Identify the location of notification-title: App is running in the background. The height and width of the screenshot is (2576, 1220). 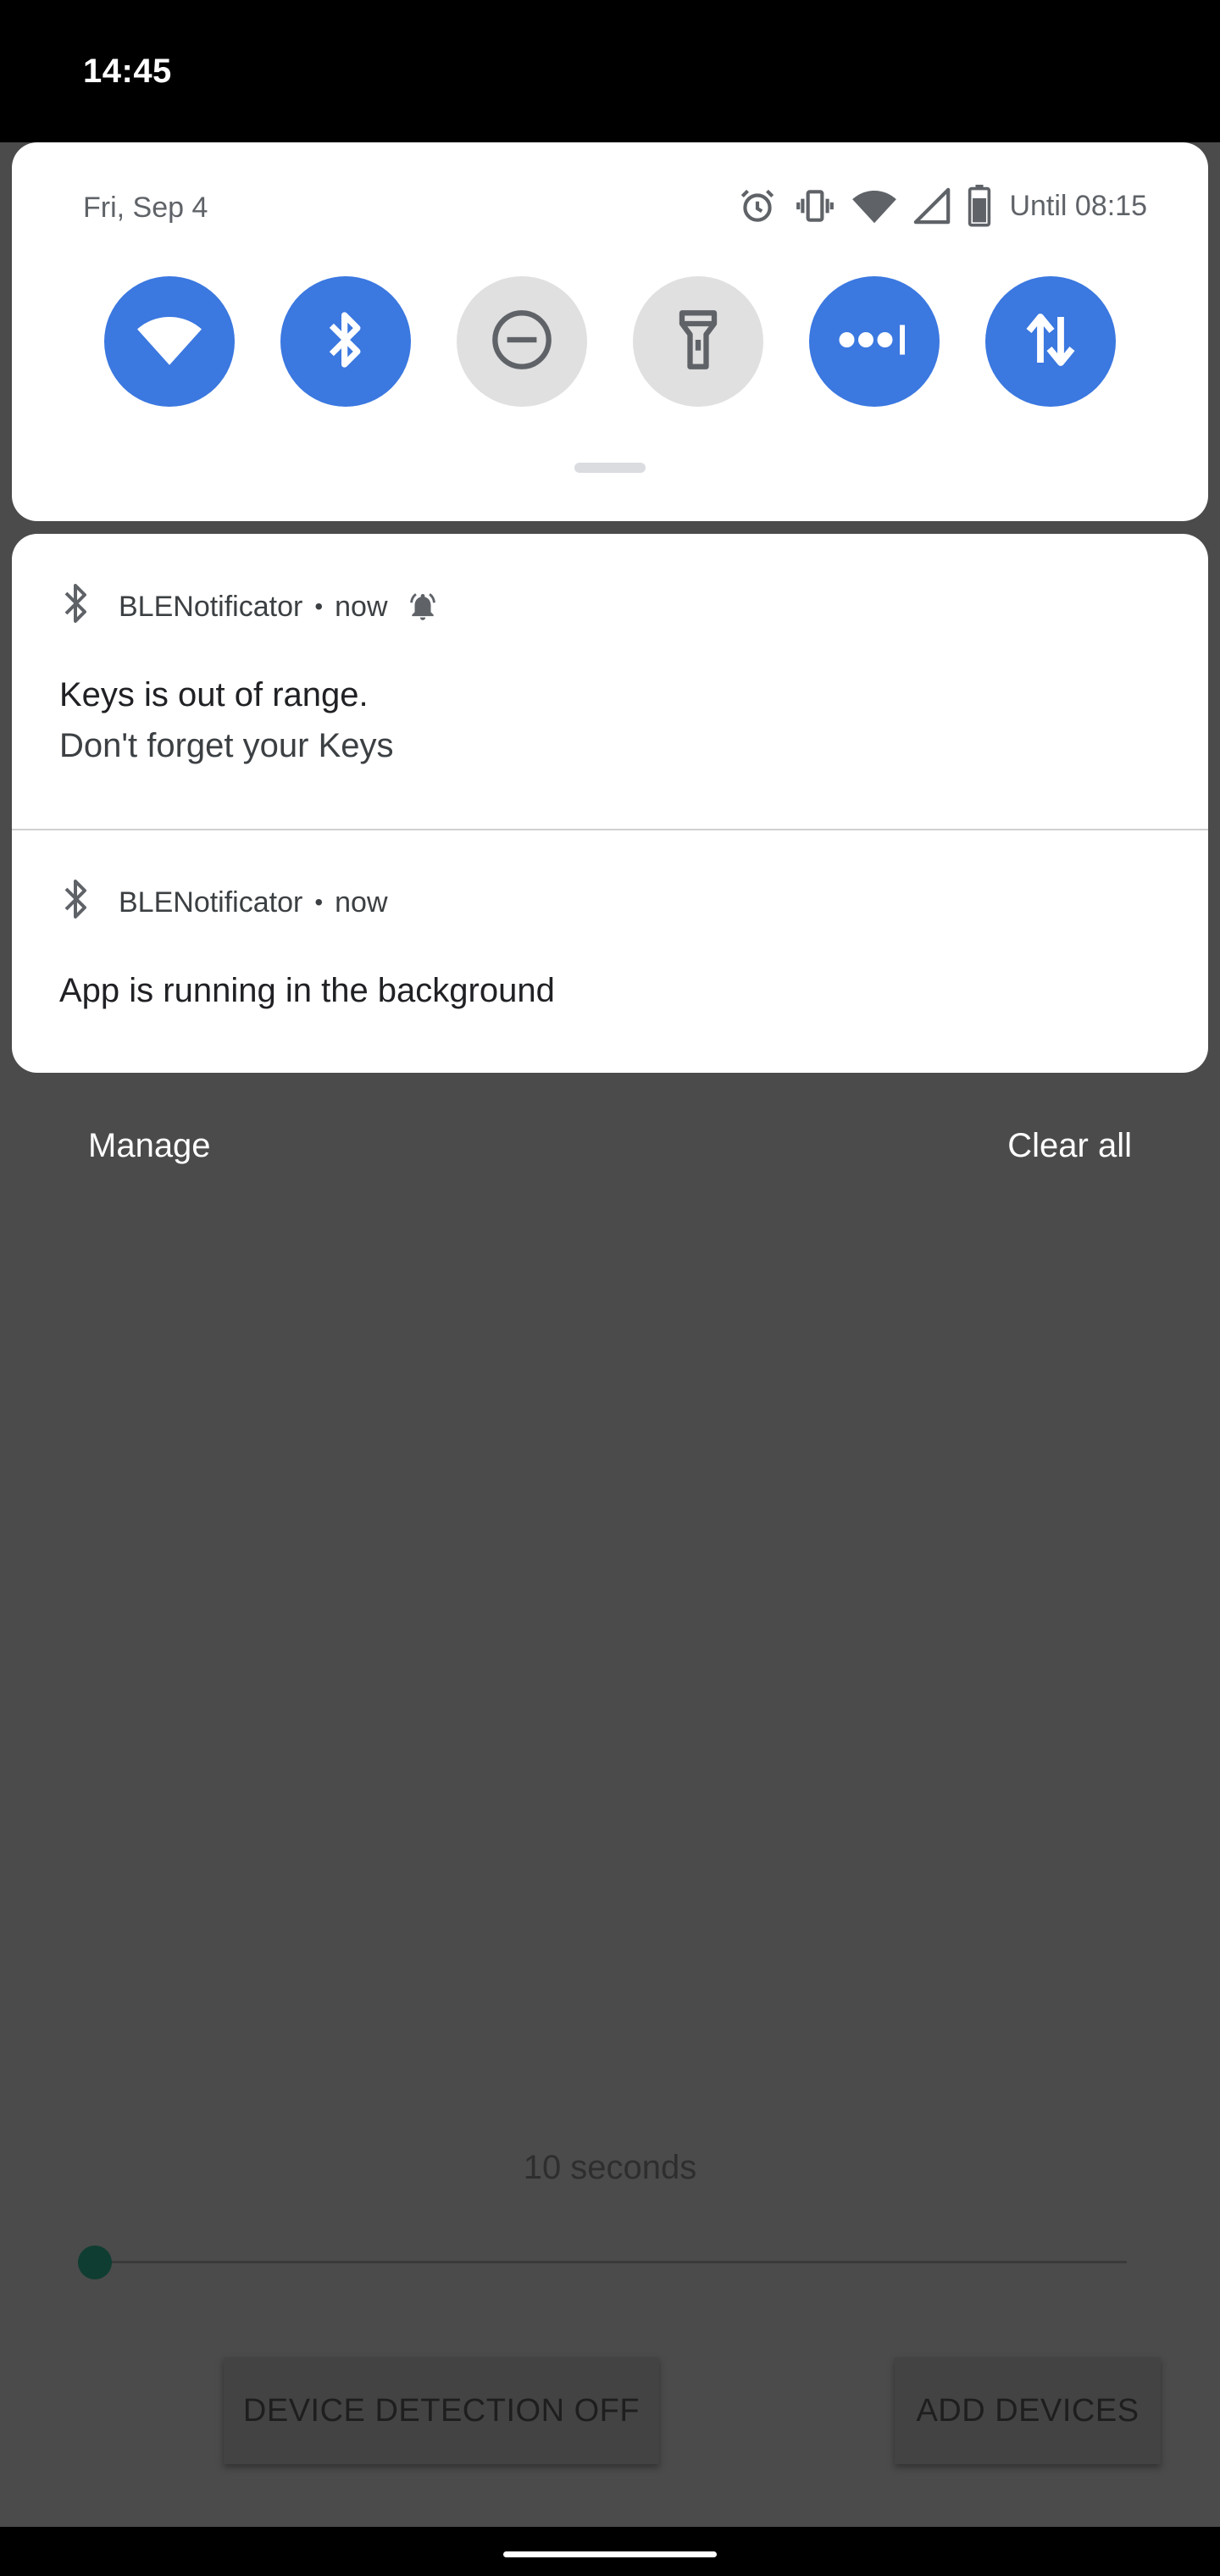
(307, 991).